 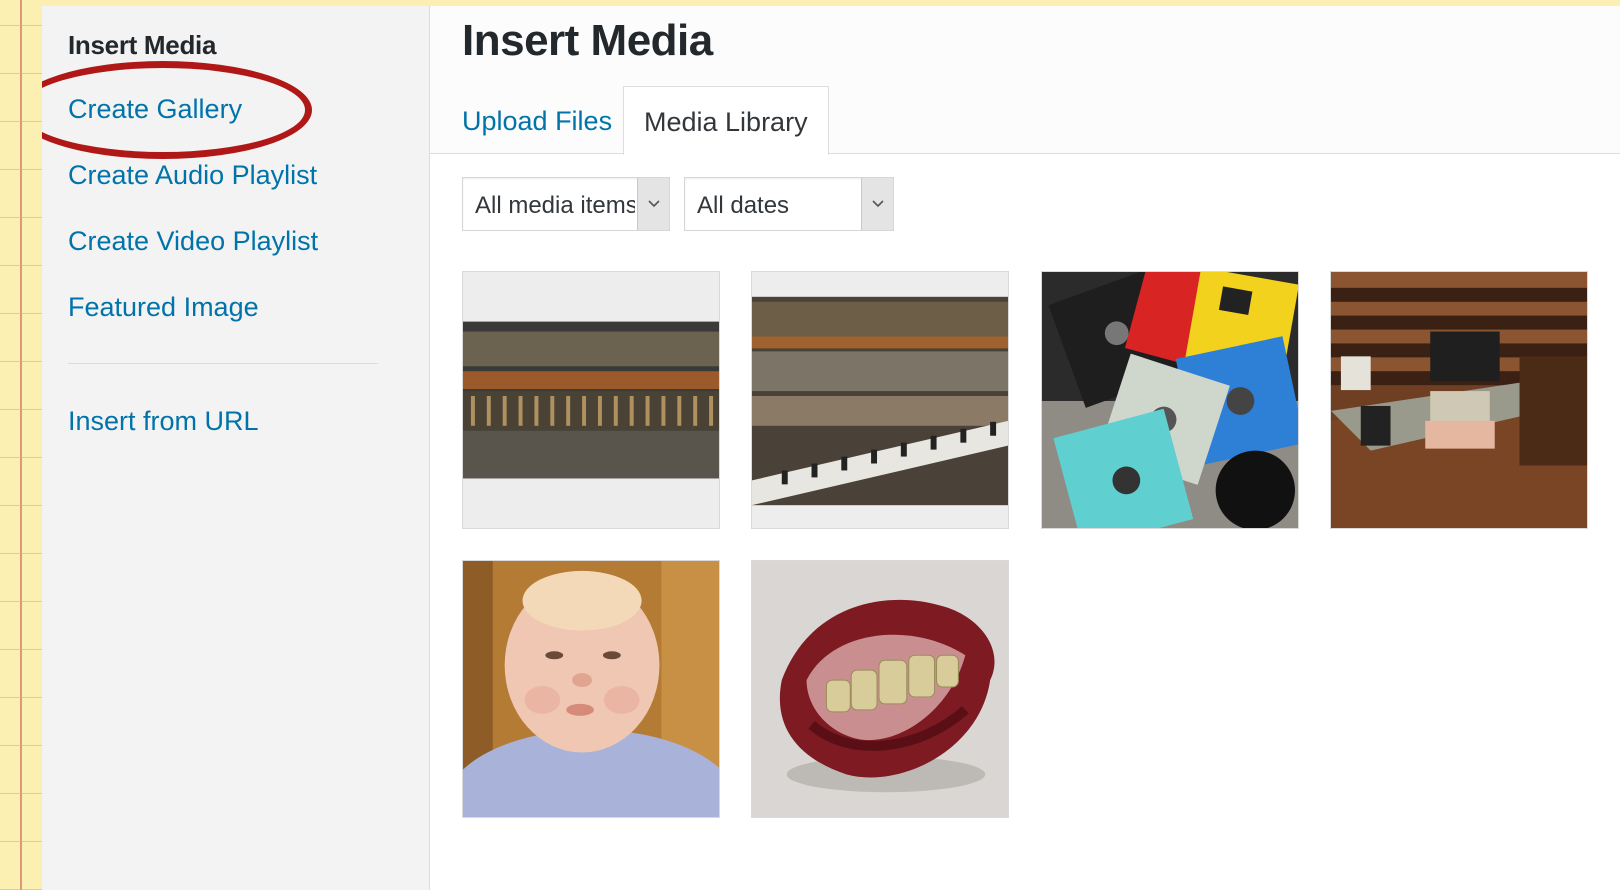 What do you see at coordinates (880, 400) in the screenshot?
I see `media-thumbnail-piano-keyboard` at bounding box center [880, 400].